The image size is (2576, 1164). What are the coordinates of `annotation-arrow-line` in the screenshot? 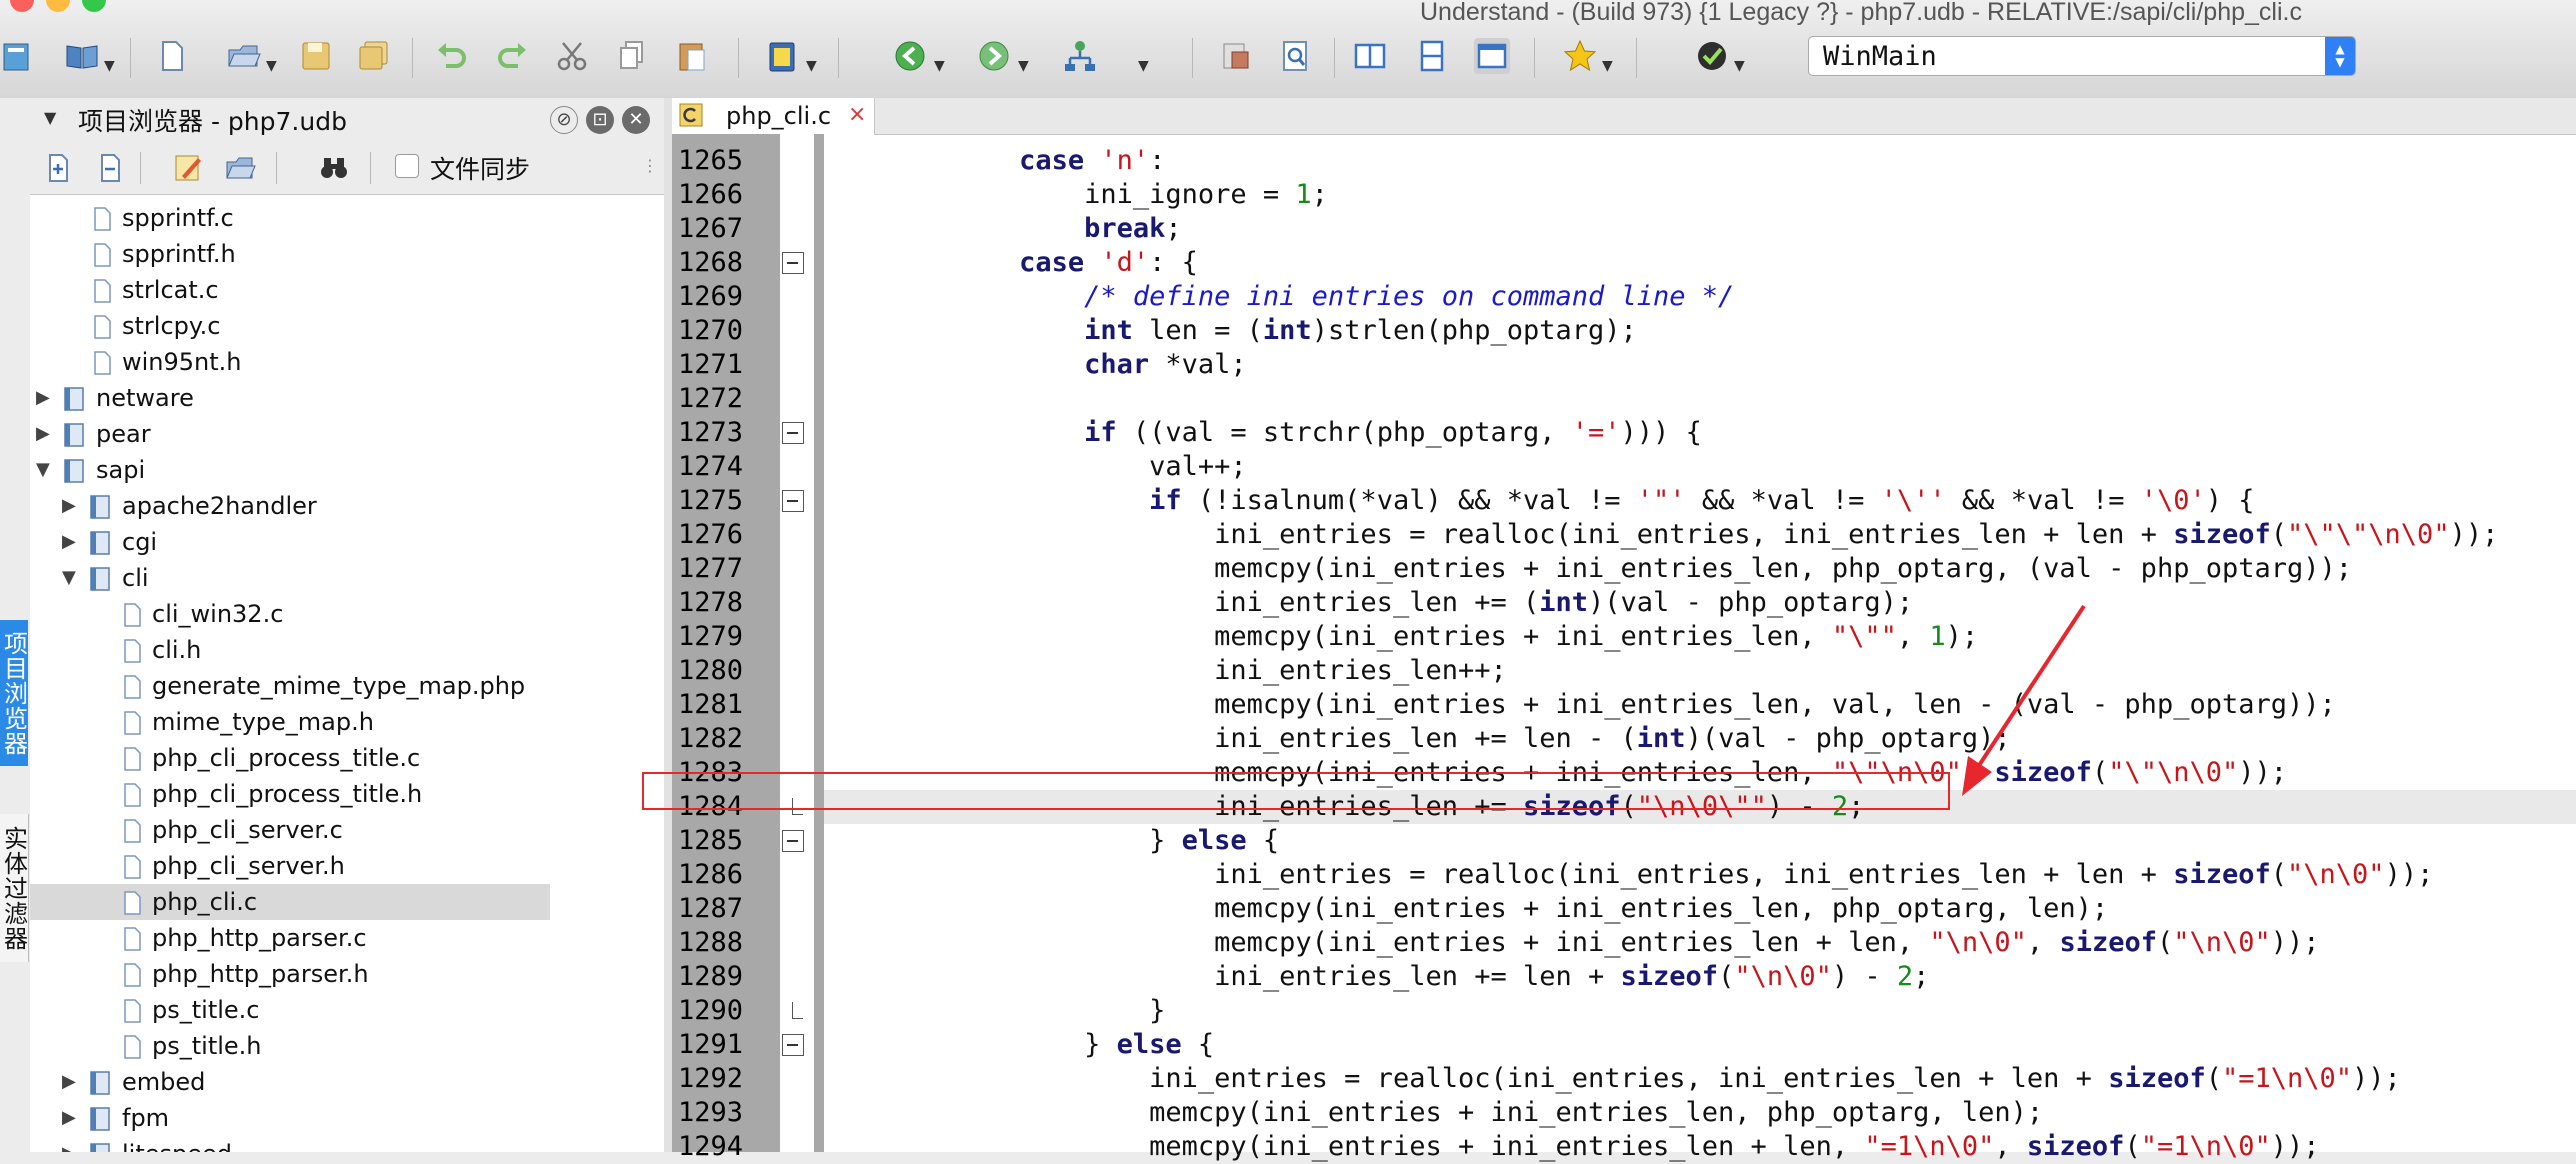 It's located at (2030, 688).